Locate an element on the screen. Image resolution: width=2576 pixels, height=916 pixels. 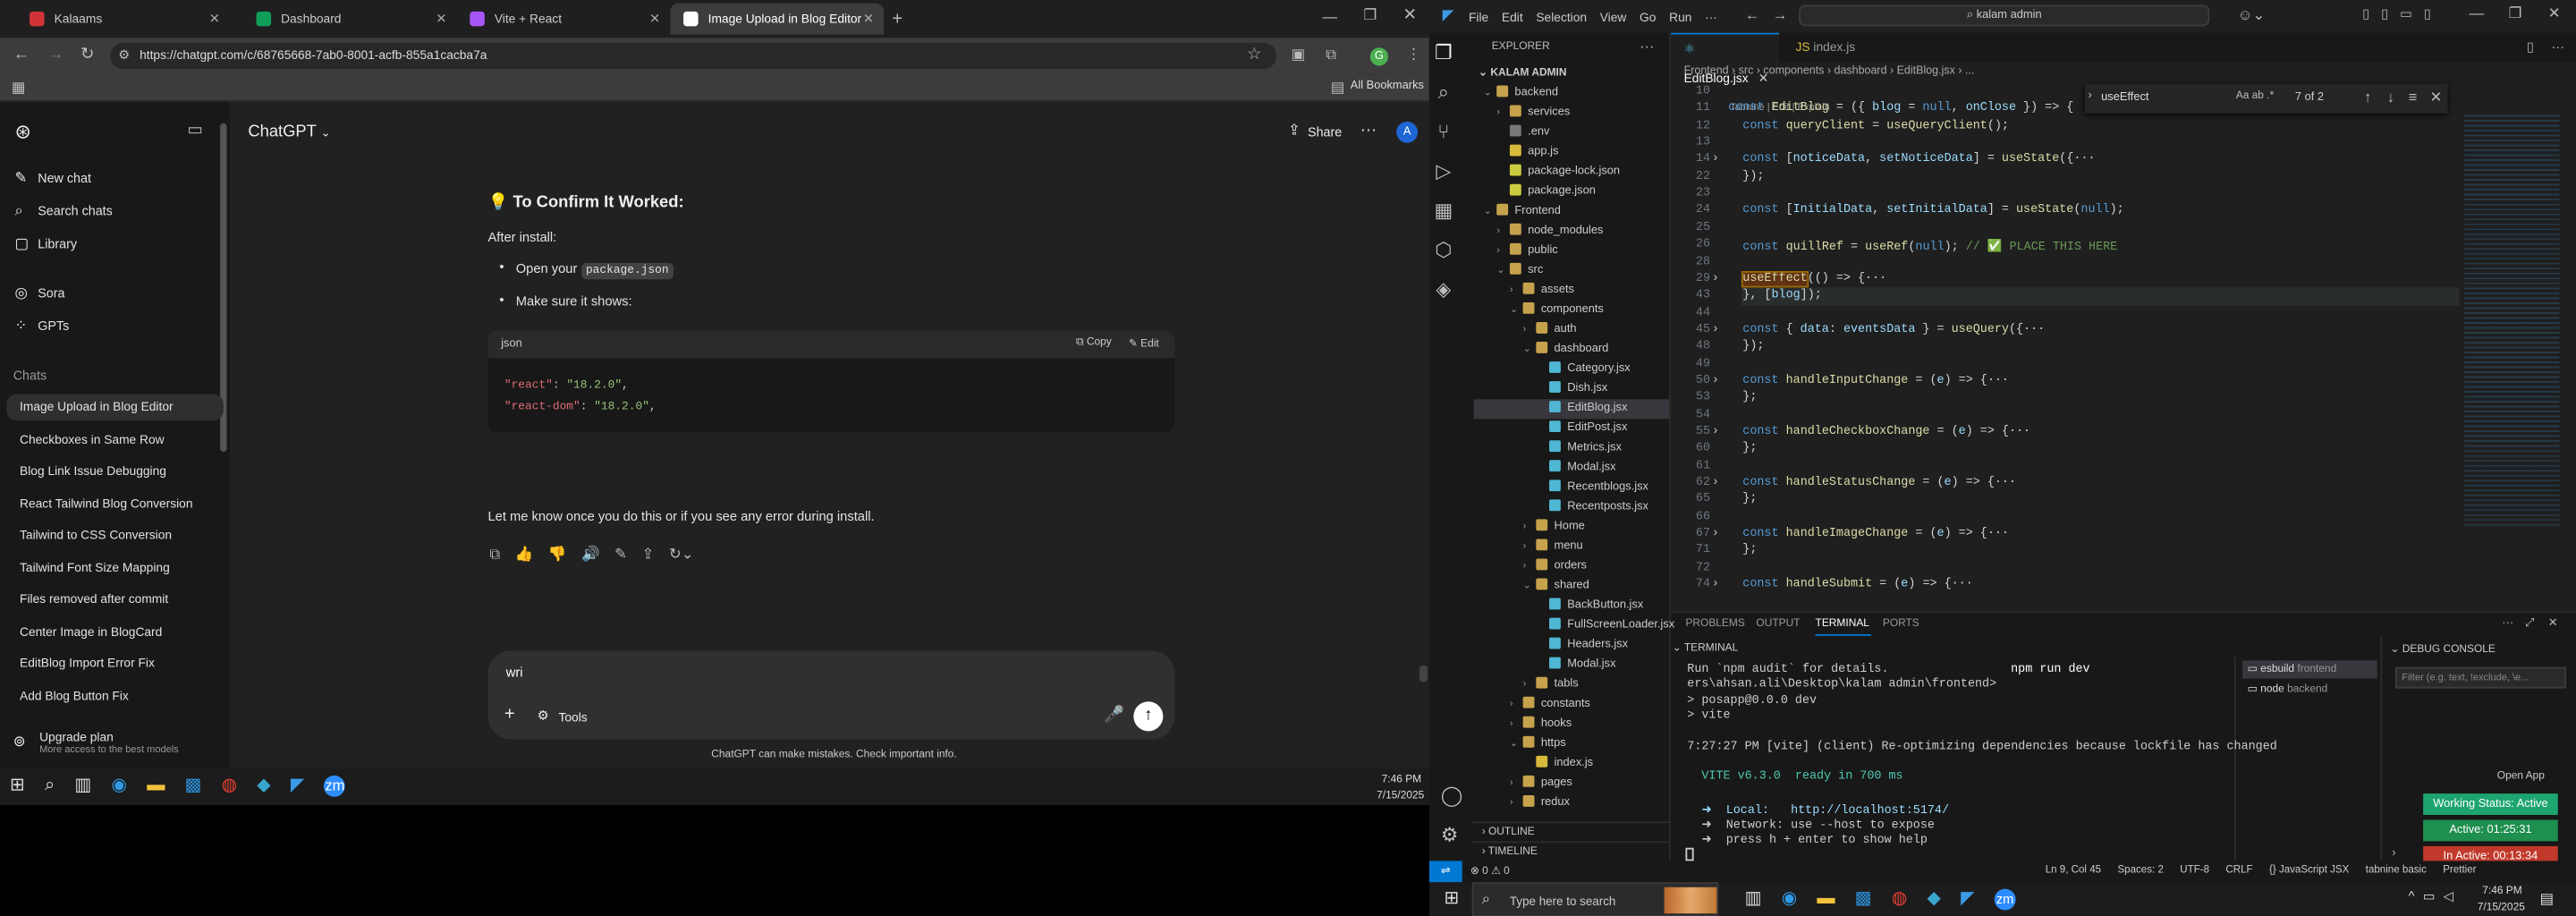
maximize-icon: ❐ is located at coordinates (1370, 15).